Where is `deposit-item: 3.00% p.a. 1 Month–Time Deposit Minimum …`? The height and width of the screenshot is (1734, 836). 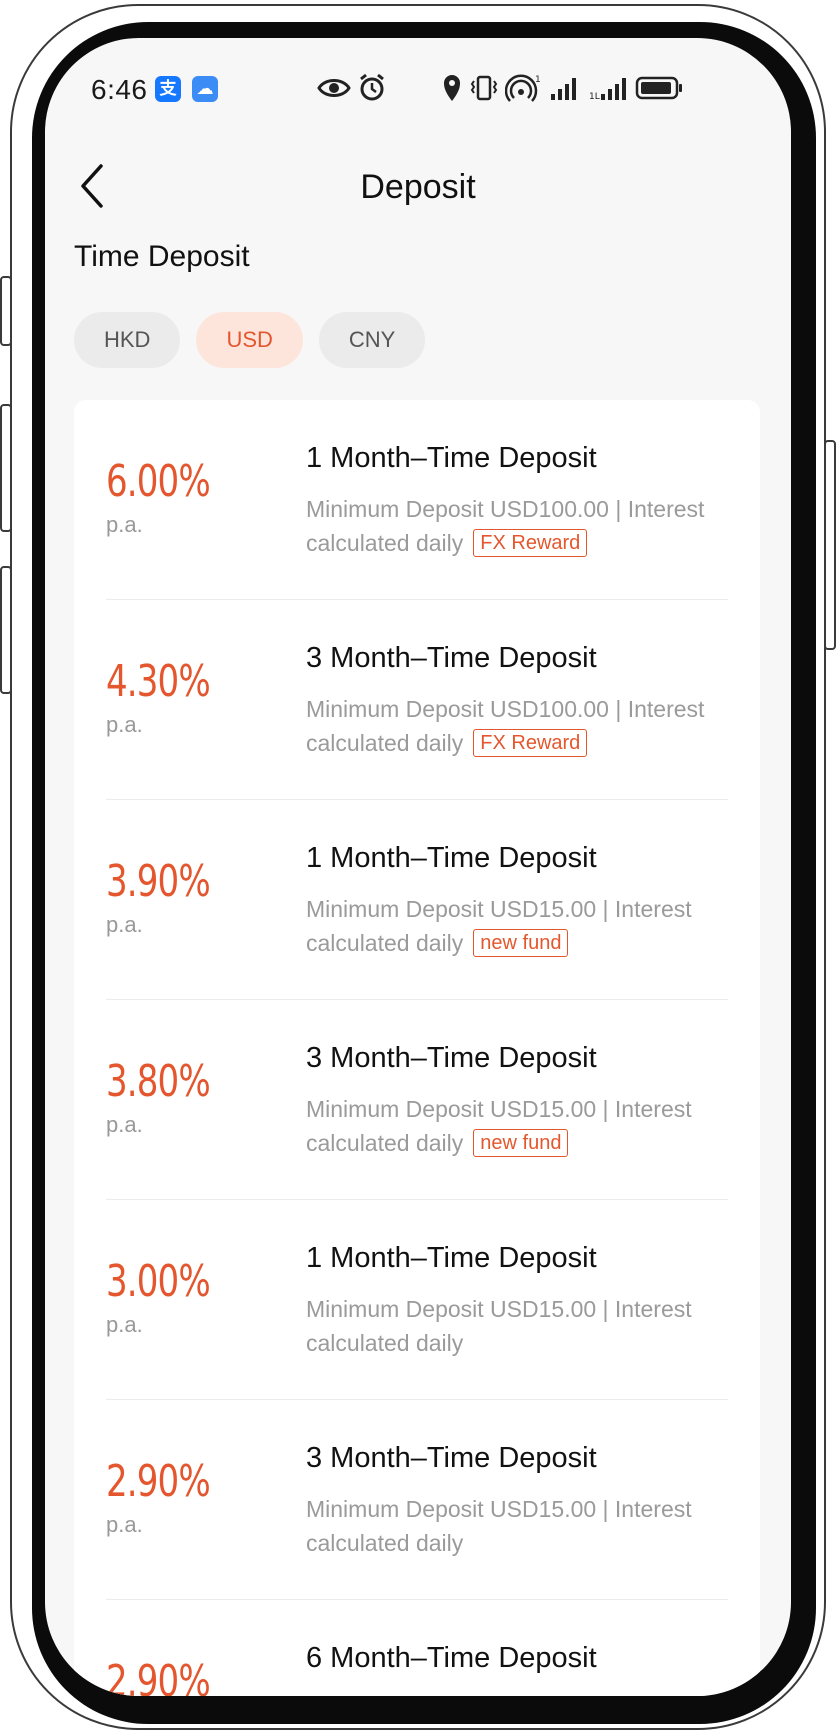 deposit-item: 3.00% p.a. 1 Month–Time Deposit Minimum … is located at coordinates (417, 1300).